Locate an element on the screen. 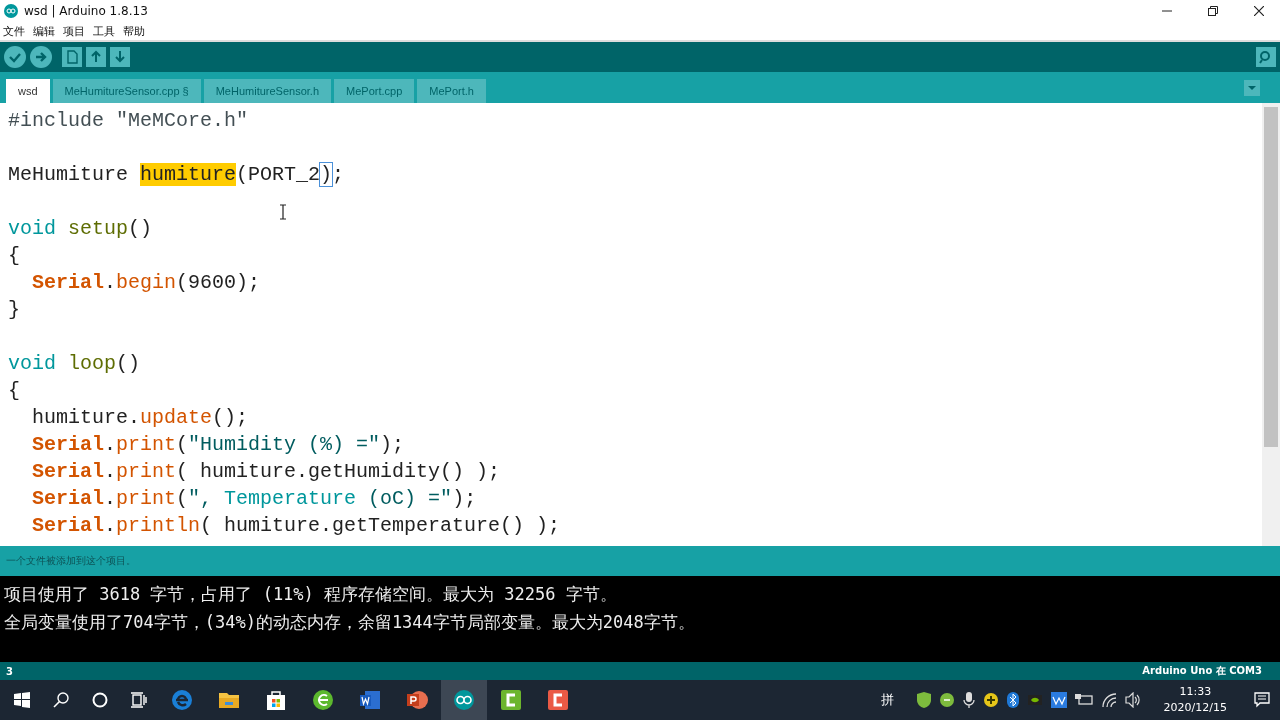 The height and width of the screenshot is (720, 1280). clock-date: 2020/12/15 is located at coordinates (1195, 708).